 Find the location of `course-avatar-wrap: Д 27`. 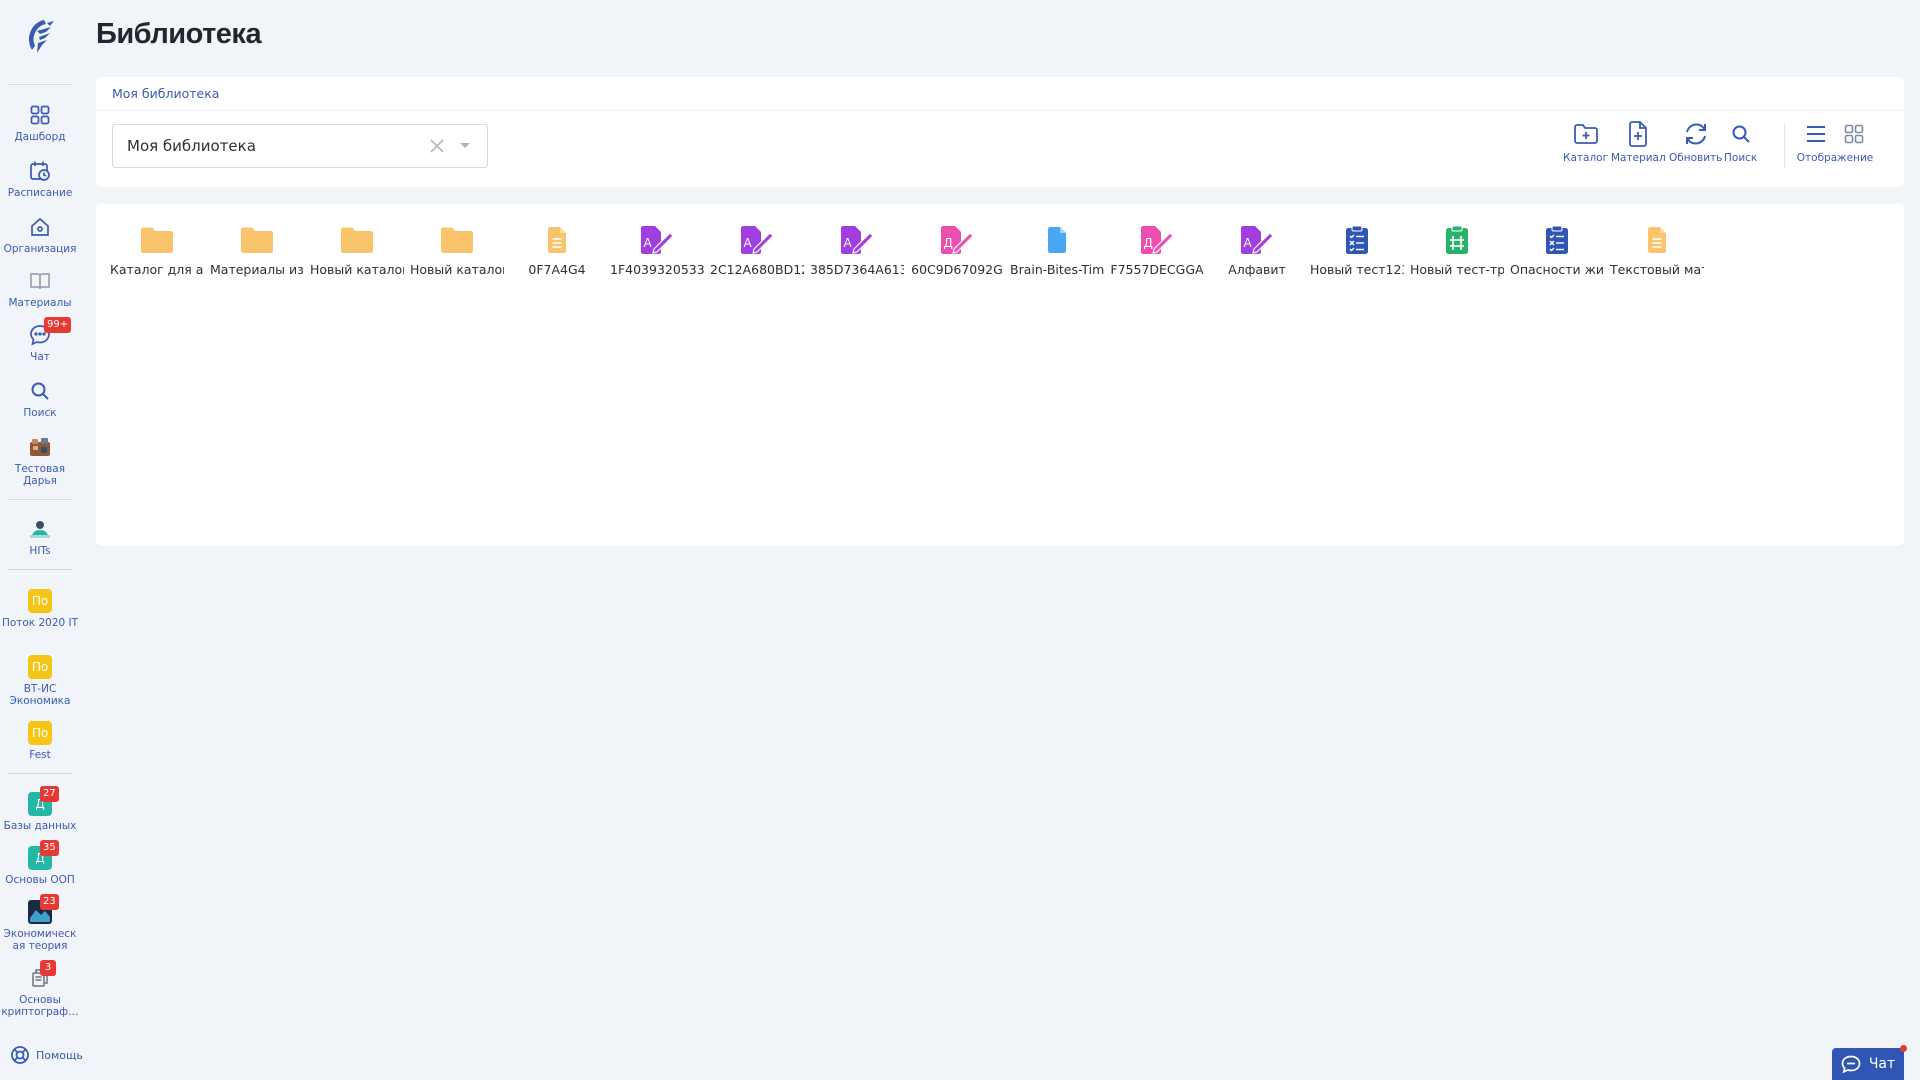

course-avatar-wrap: Д 27 is located at coordinates (43, 801).